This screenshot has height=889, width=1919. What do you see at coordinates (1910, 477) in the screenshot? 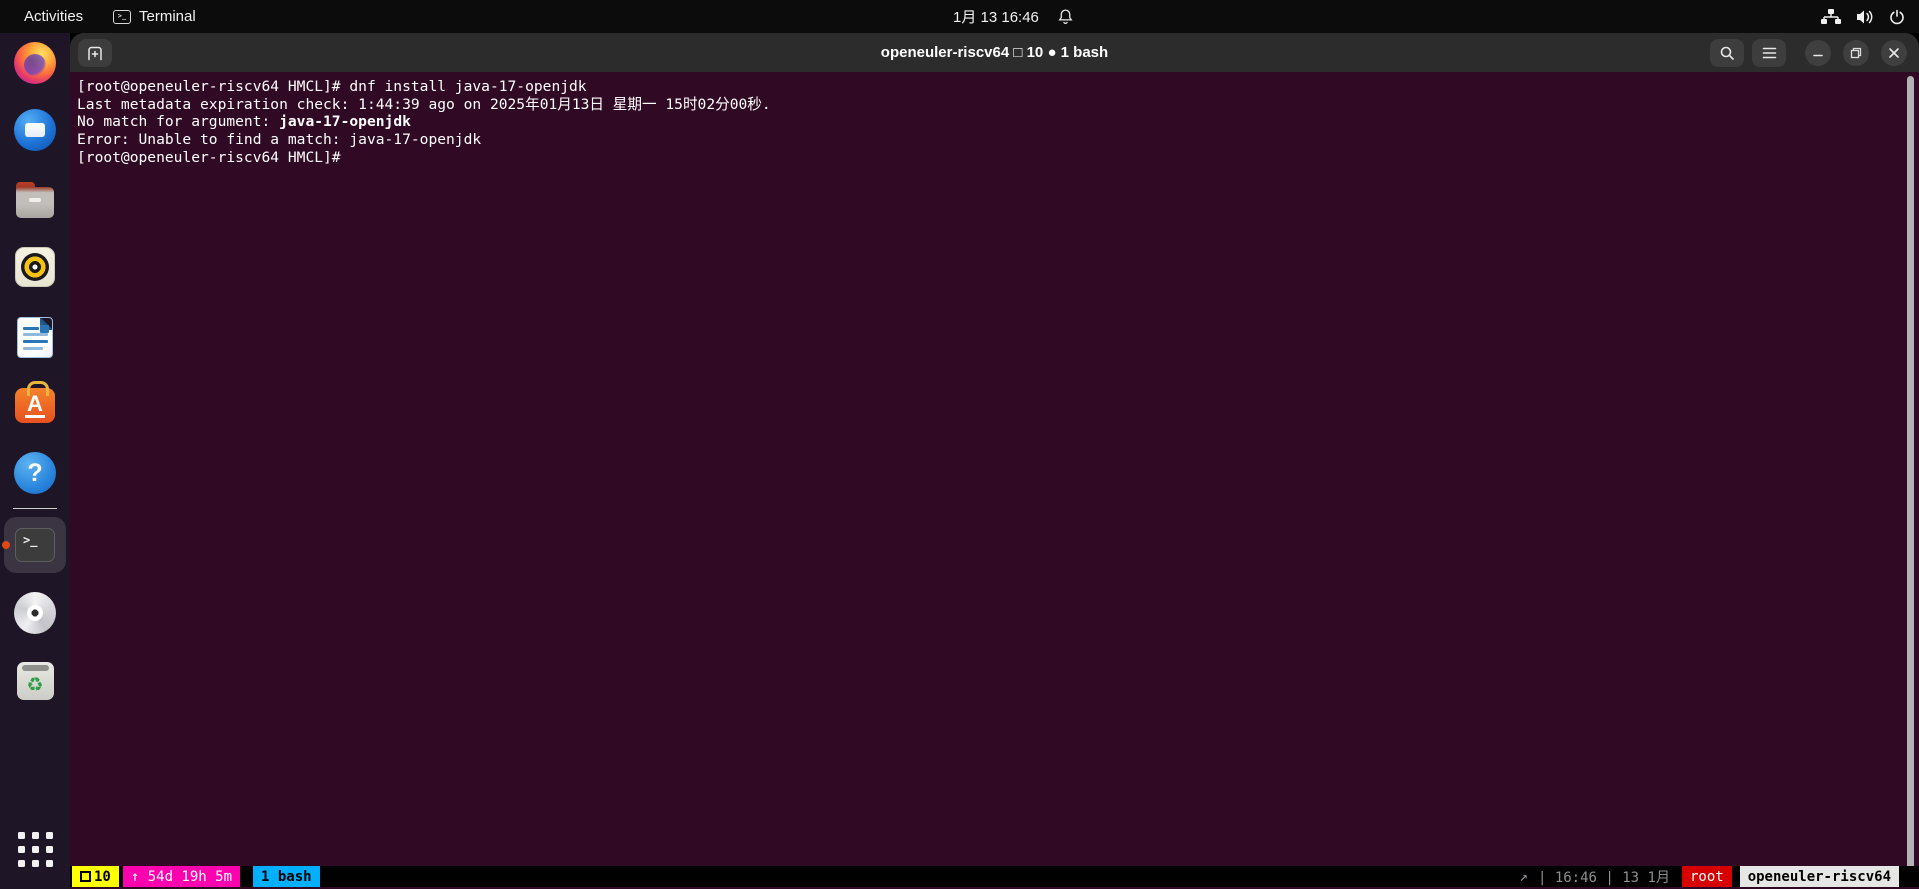
I see `scrollbar-thumb` at bounding box center [1910, 477].